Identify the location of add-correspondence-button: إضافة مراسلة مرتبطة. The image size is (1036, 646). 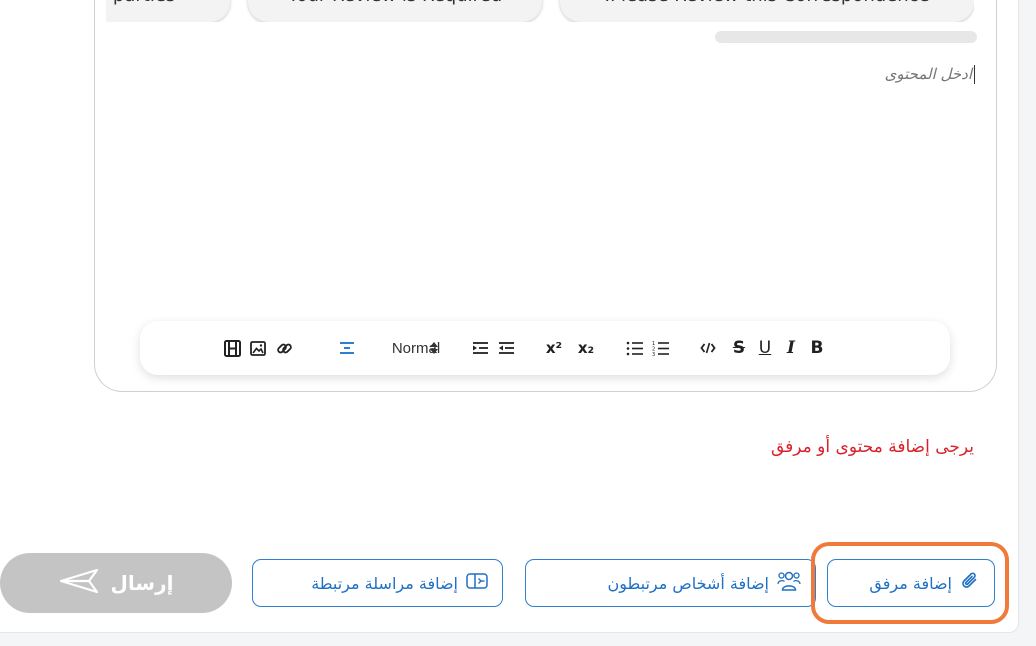
(377, 583).